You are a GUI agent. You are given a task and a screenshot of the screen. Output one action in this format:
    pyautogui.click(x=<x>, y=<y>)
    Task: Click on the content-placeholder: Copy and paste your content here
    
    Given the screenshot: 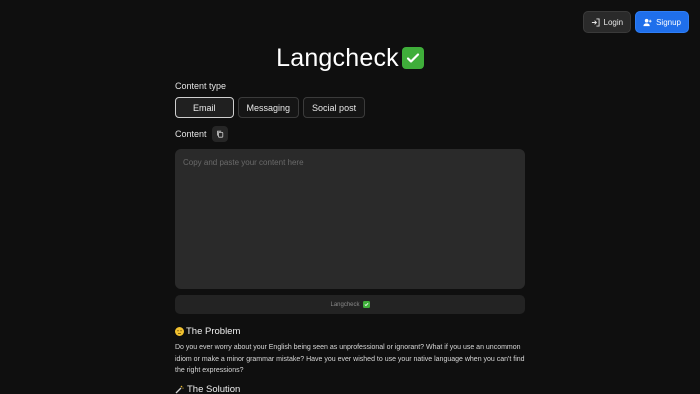 What is the action you would take?
    pyautogui.click(x=243, y=162)
    